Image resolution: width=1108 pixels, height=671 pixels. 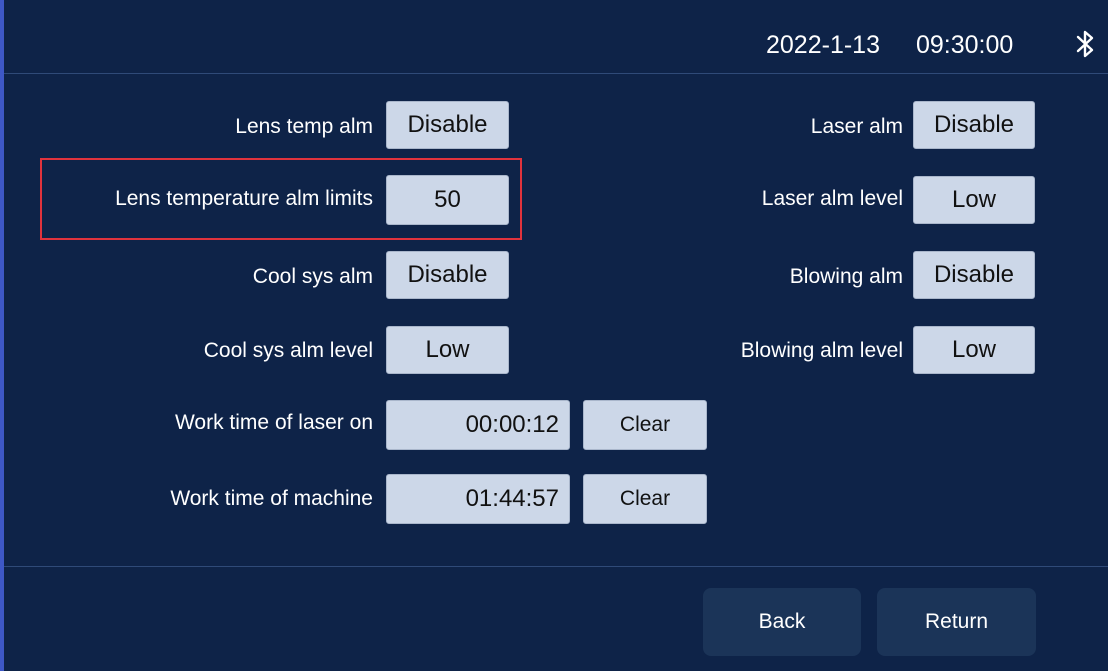 I want to click on cool-sys-alm-level-button: Low, so click(x=447, y=350).